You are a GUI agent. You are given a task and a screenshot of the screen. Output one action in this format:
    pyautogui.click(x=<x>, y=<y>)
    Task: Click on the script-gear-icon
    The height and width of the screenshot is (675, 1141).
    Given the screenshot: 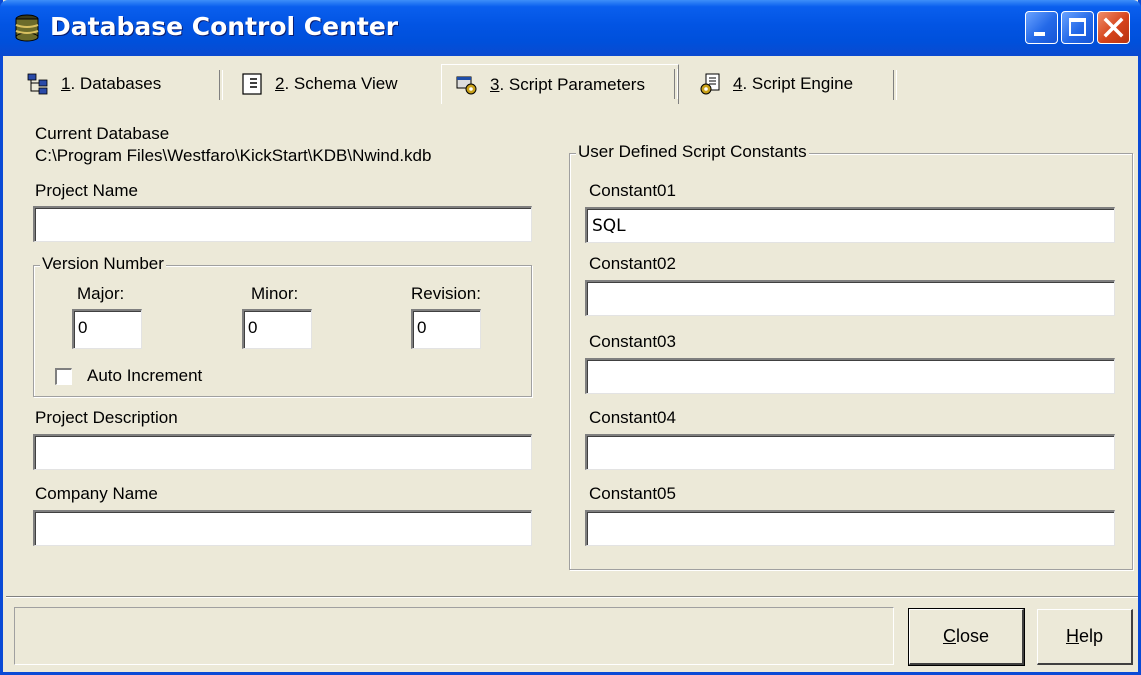 What is the action you would take?
    pyautogui.click(x=710, y=84)
    